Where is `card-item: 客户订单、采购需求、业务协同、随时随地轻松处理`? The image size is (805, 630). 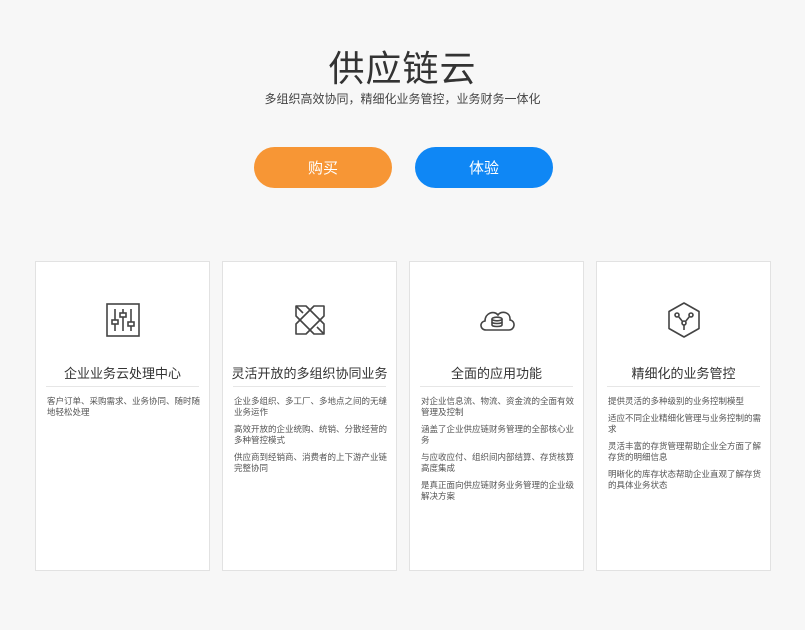
card-item: 客户订单、采购需求、业务协同、随时随地轻松处理 is located at coordinates (124, 407).